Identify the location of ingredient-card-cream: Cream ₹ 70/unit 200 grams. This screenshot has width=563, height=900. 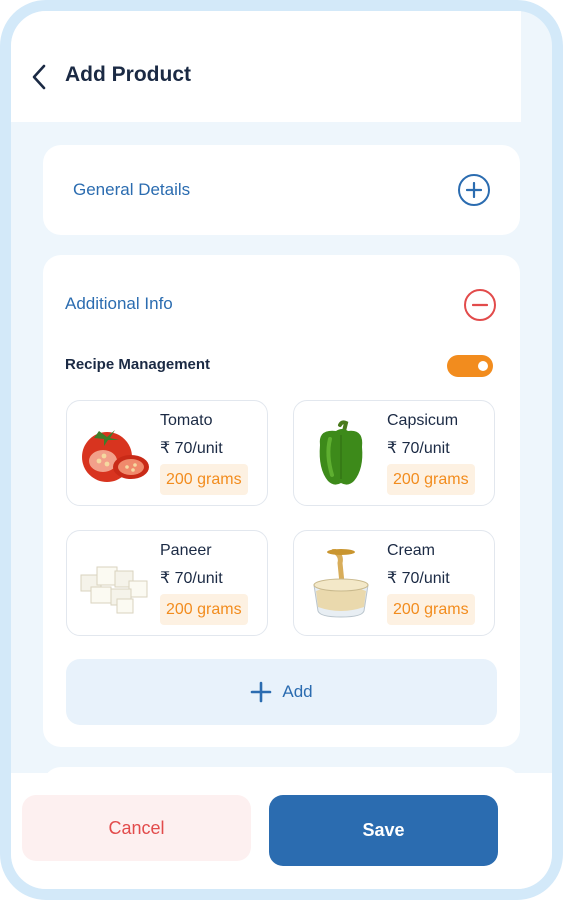
(394, 583).